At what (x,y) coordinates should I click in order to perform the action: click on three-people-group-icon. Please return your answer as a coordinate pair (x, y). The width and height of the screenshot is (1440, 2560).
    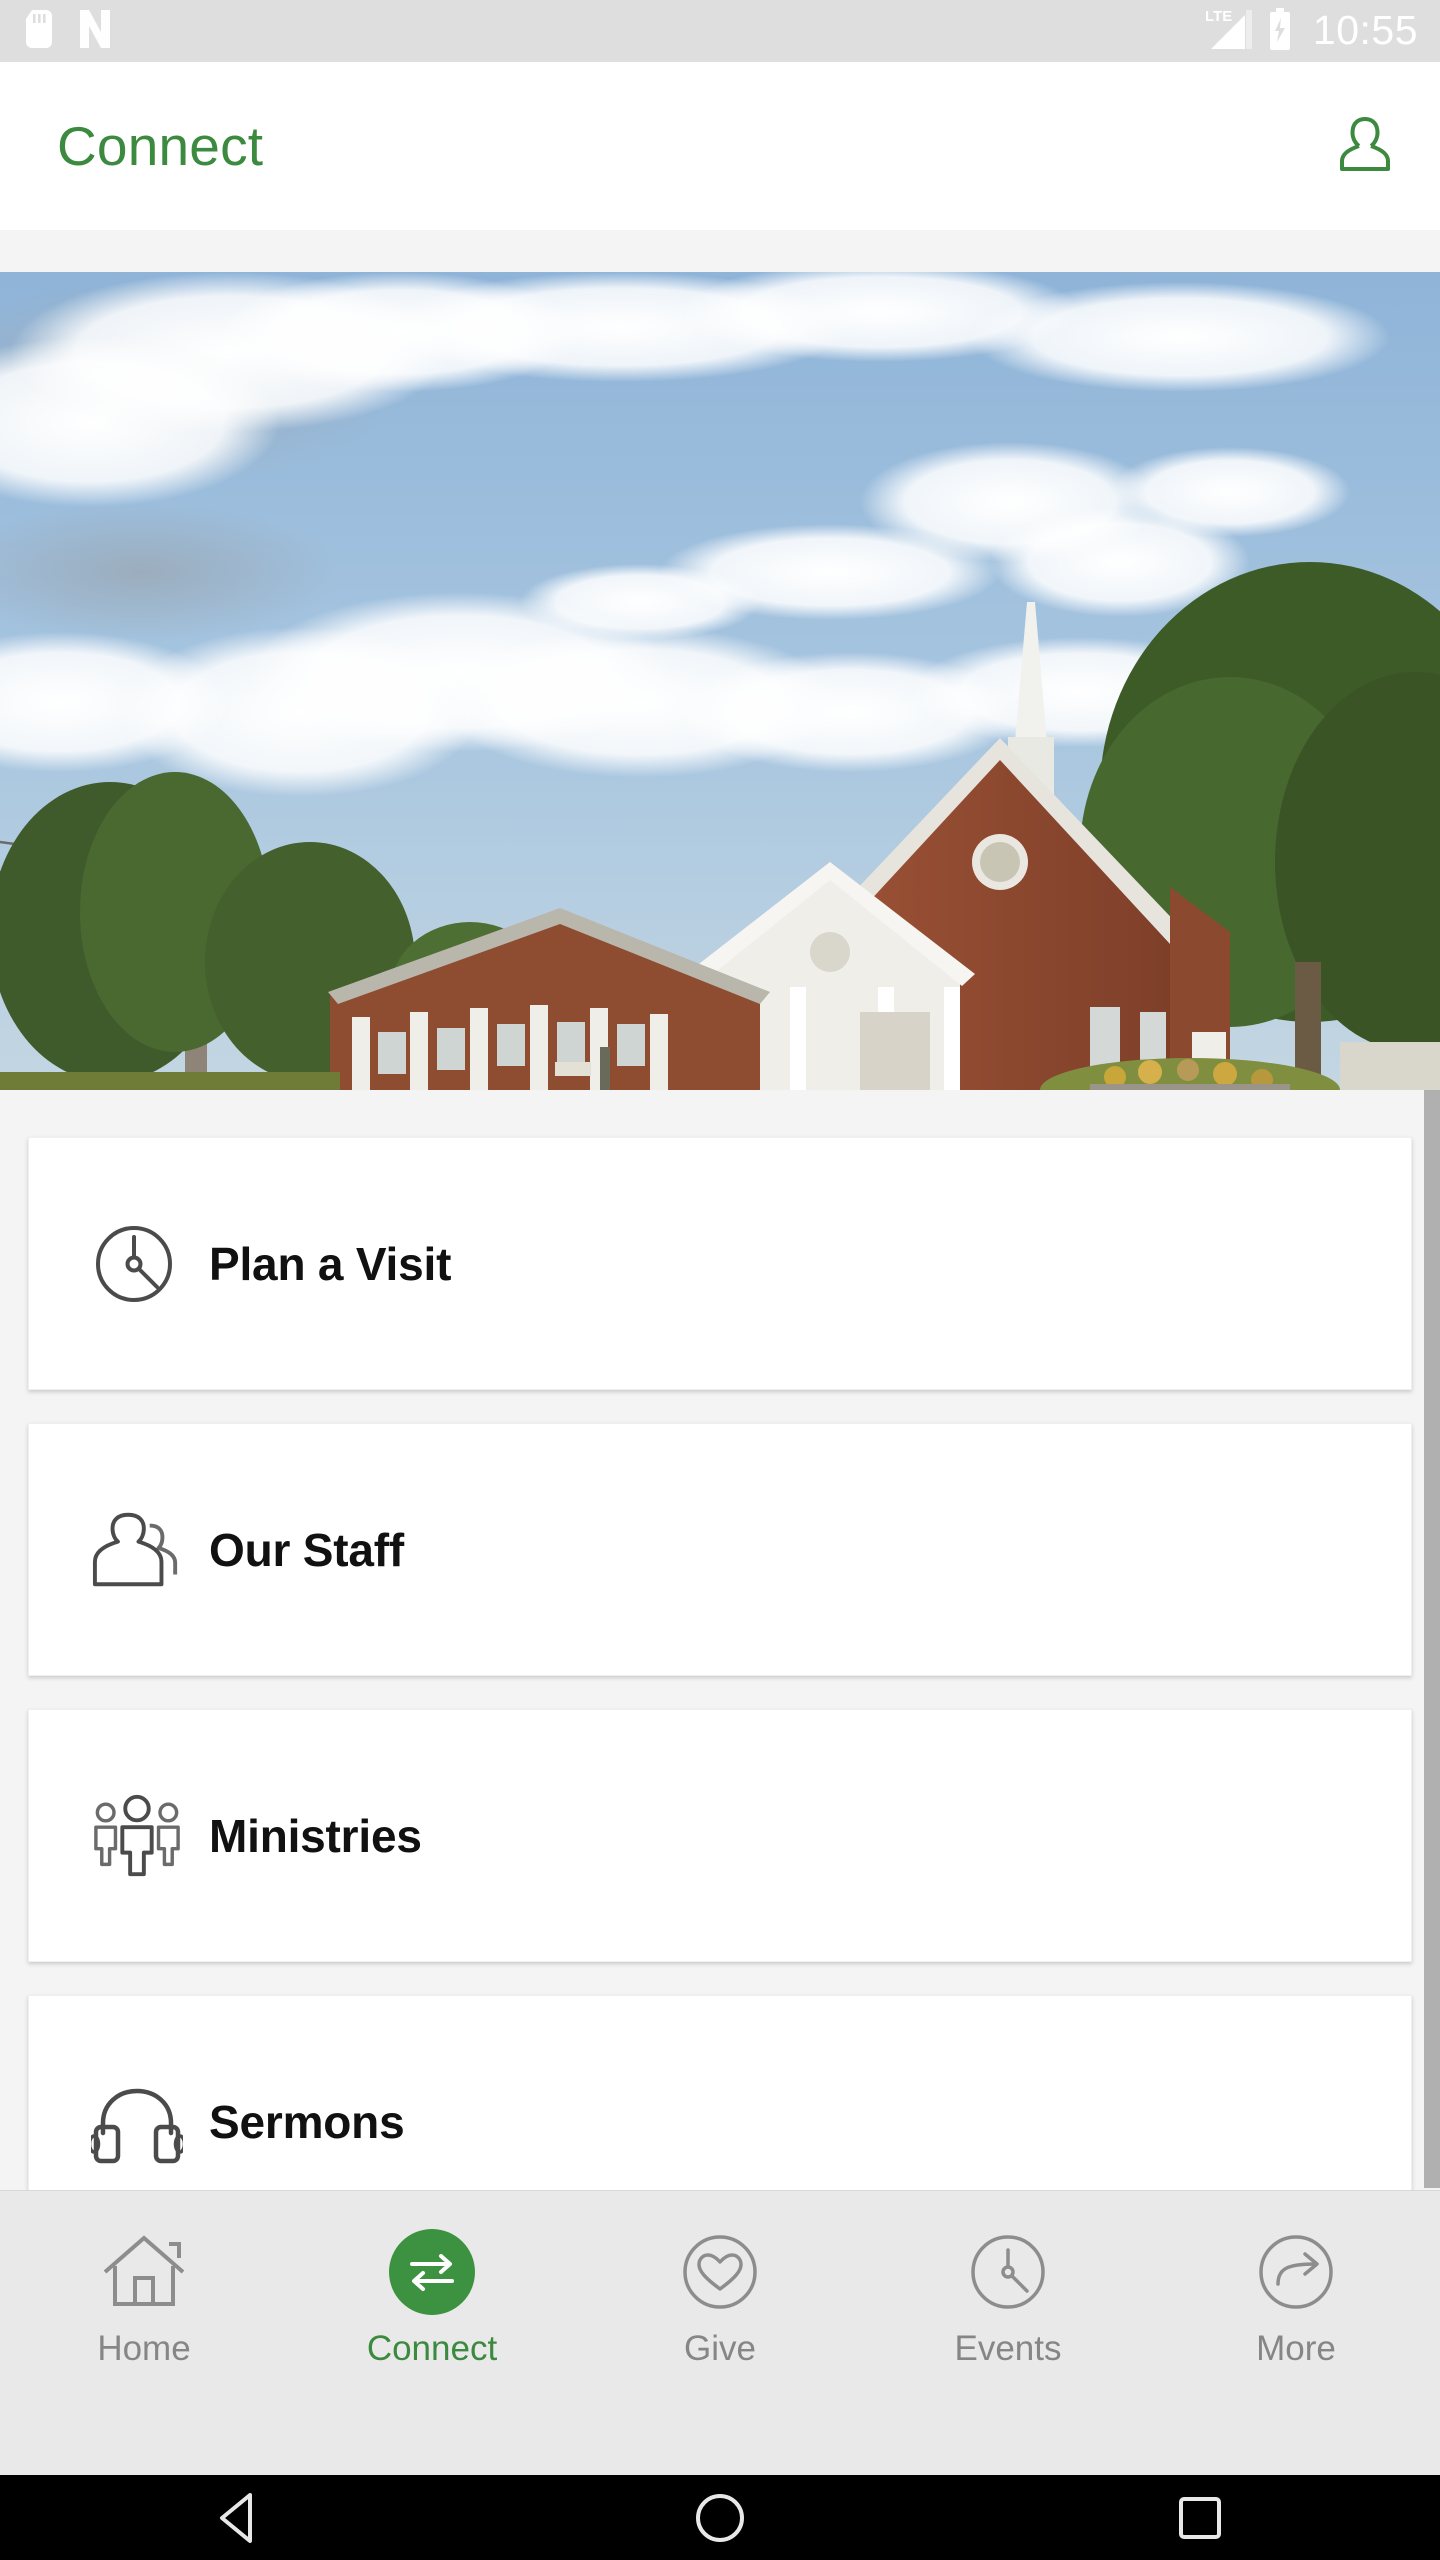
    Looking at the image, I should click on (137, 1836).